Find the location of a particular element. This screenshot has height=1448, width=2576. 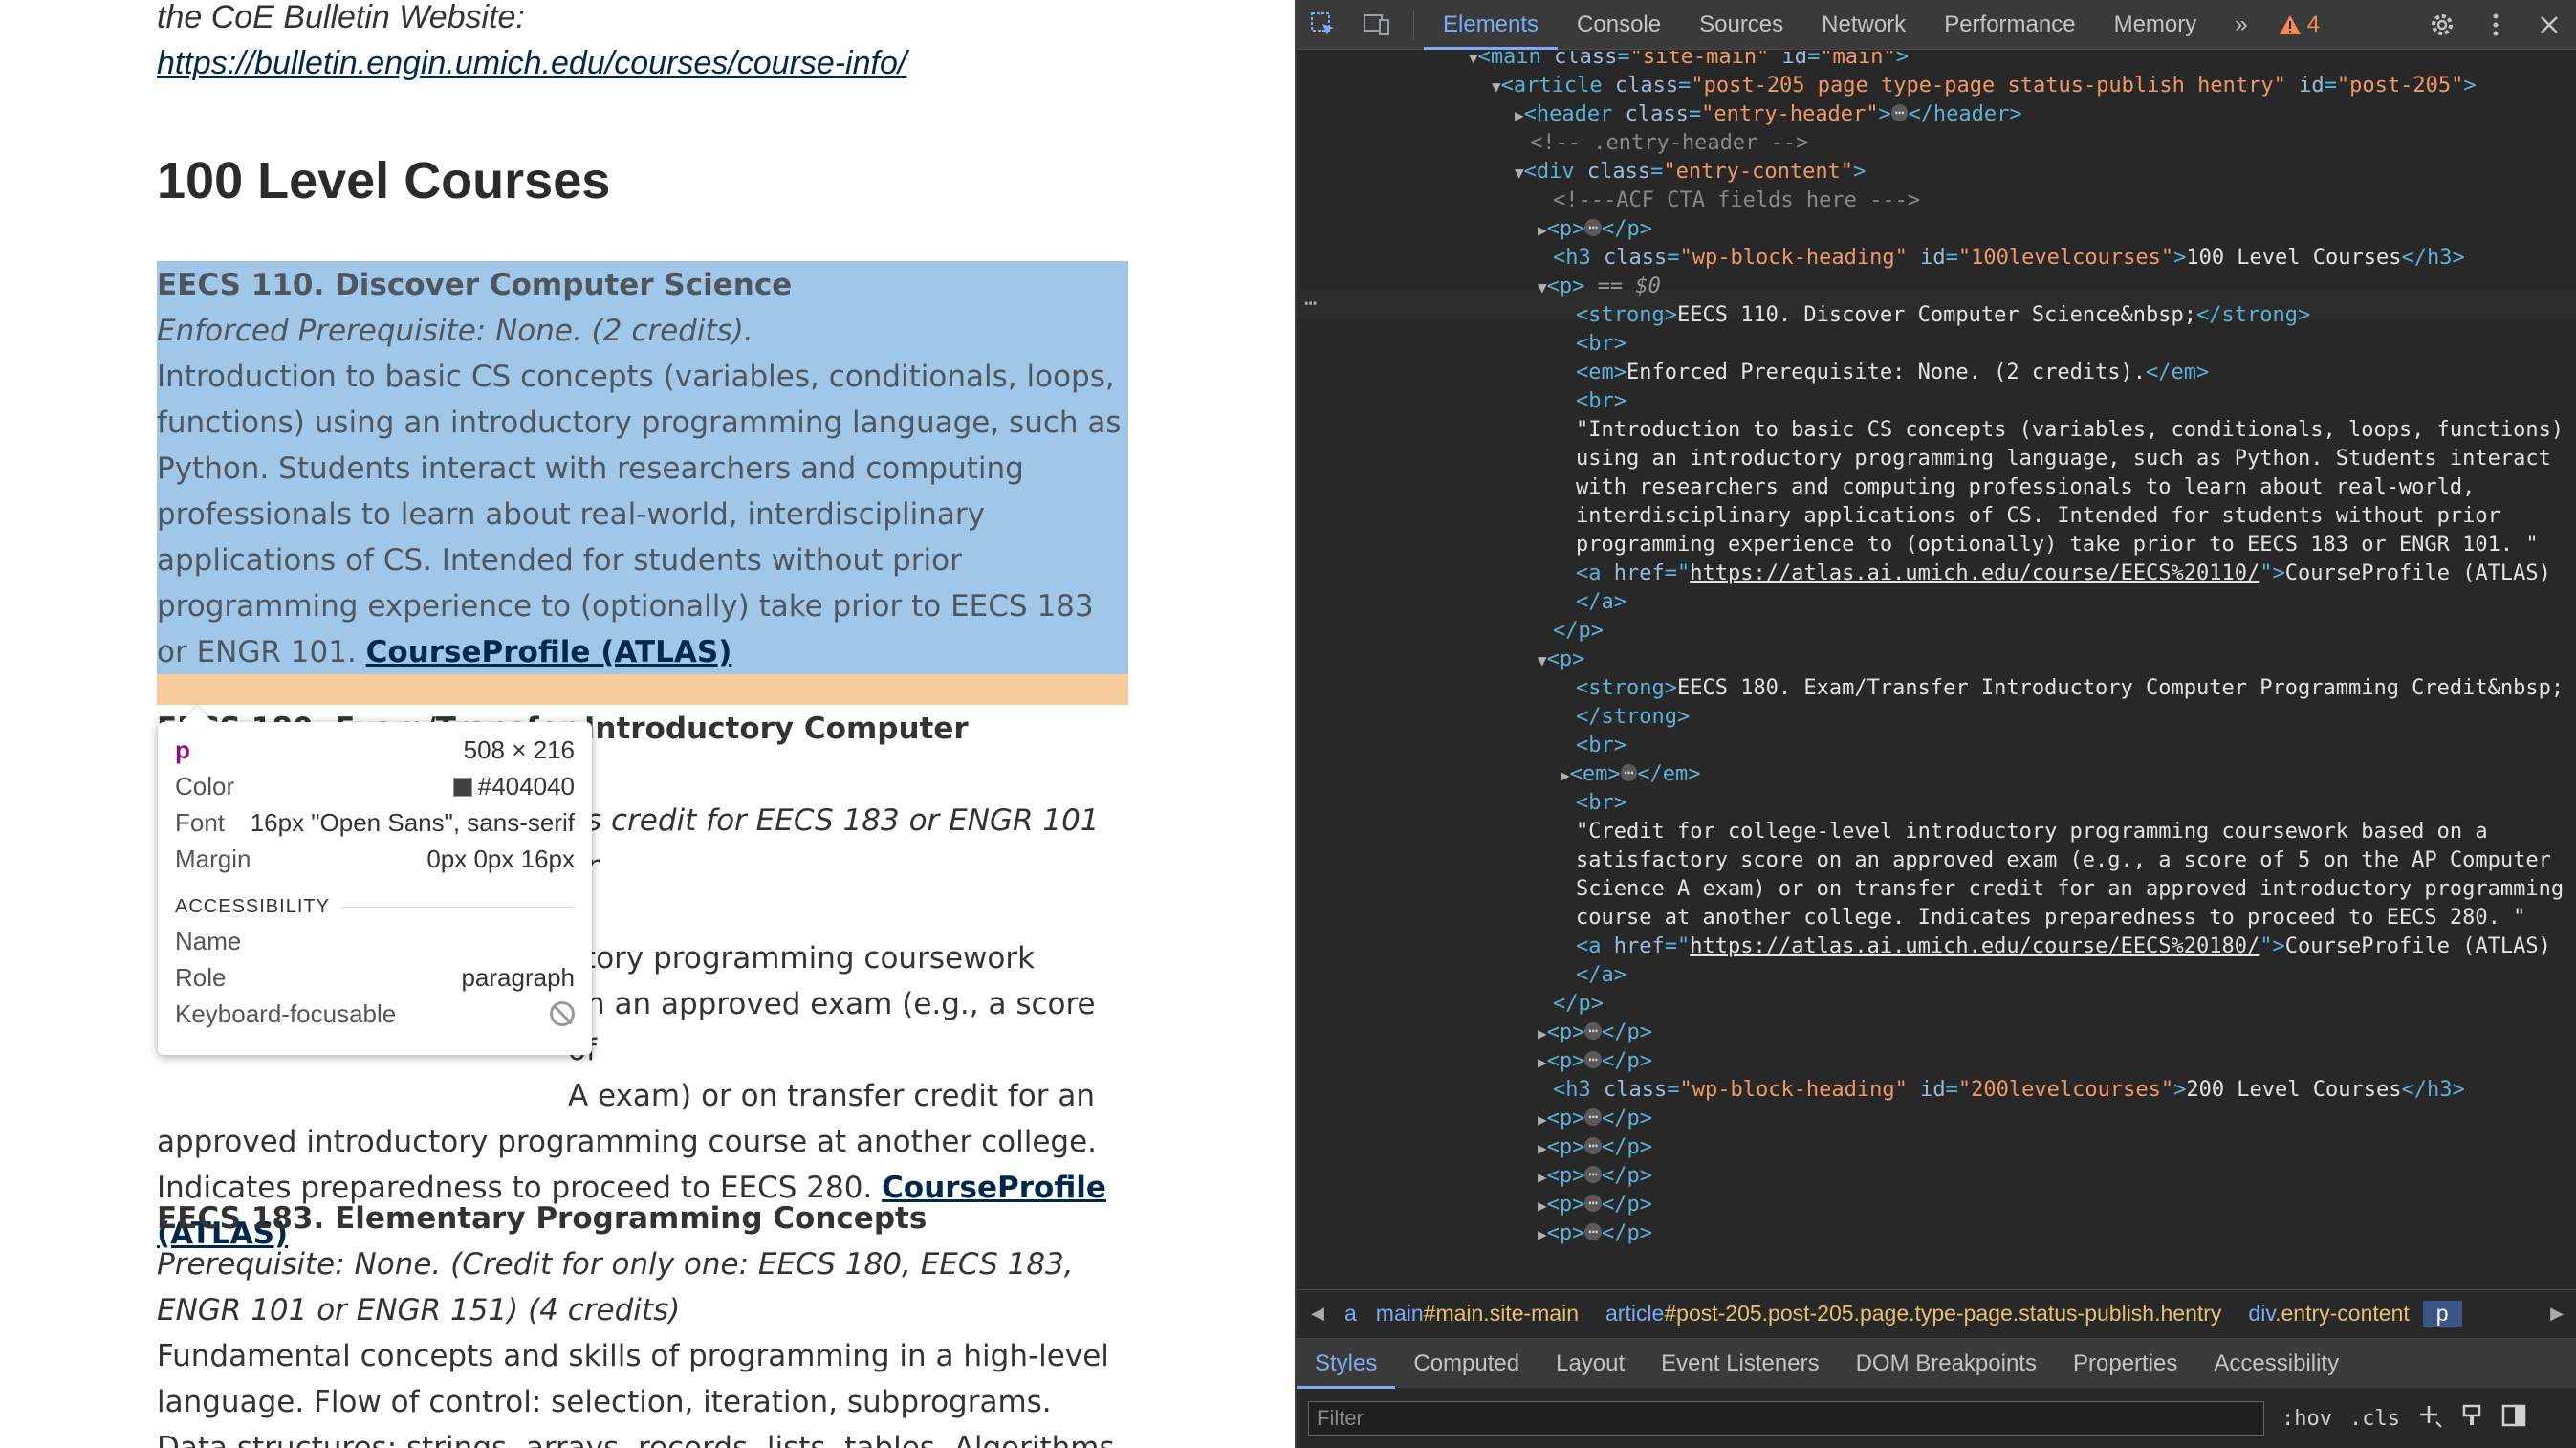

tab-console: Console is located at coordinates (1619, 25).